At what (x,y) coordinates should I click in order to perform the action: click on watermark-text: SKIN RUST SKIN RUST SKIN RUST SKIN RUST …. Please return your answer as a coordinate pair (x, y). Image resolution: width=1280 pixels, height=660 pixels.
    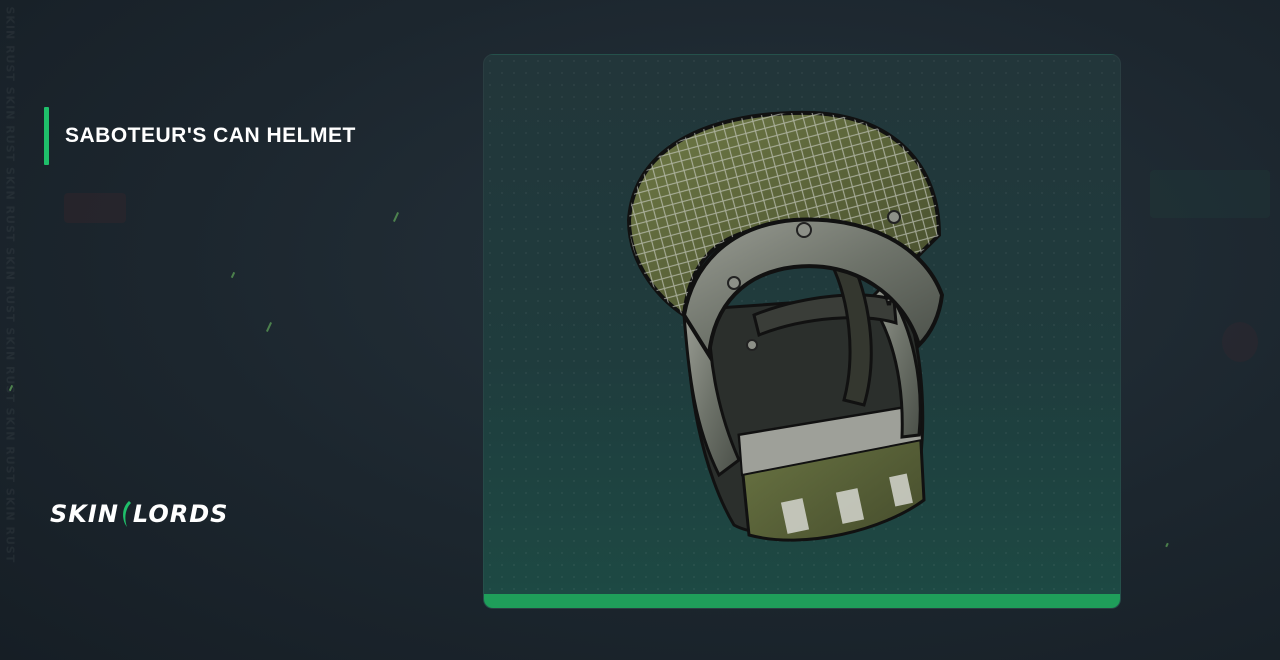
    Looking at the image, I should click on (10, 285).